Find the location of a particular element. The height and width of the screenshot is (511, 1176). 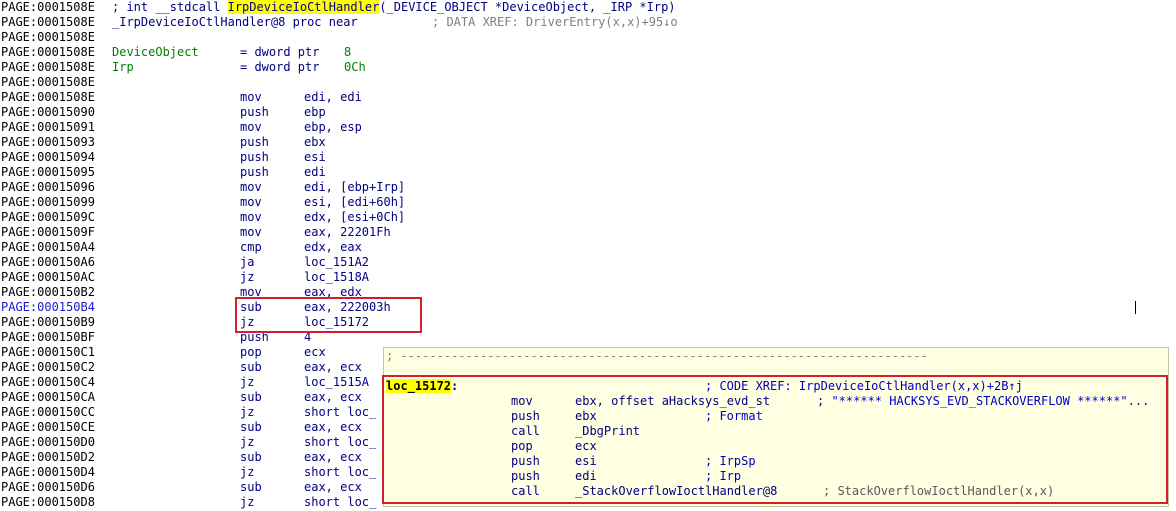

stack-var-line: PAGE:0001508E Irp = dword ptr 0Ch is located at coordinates (588, 67).